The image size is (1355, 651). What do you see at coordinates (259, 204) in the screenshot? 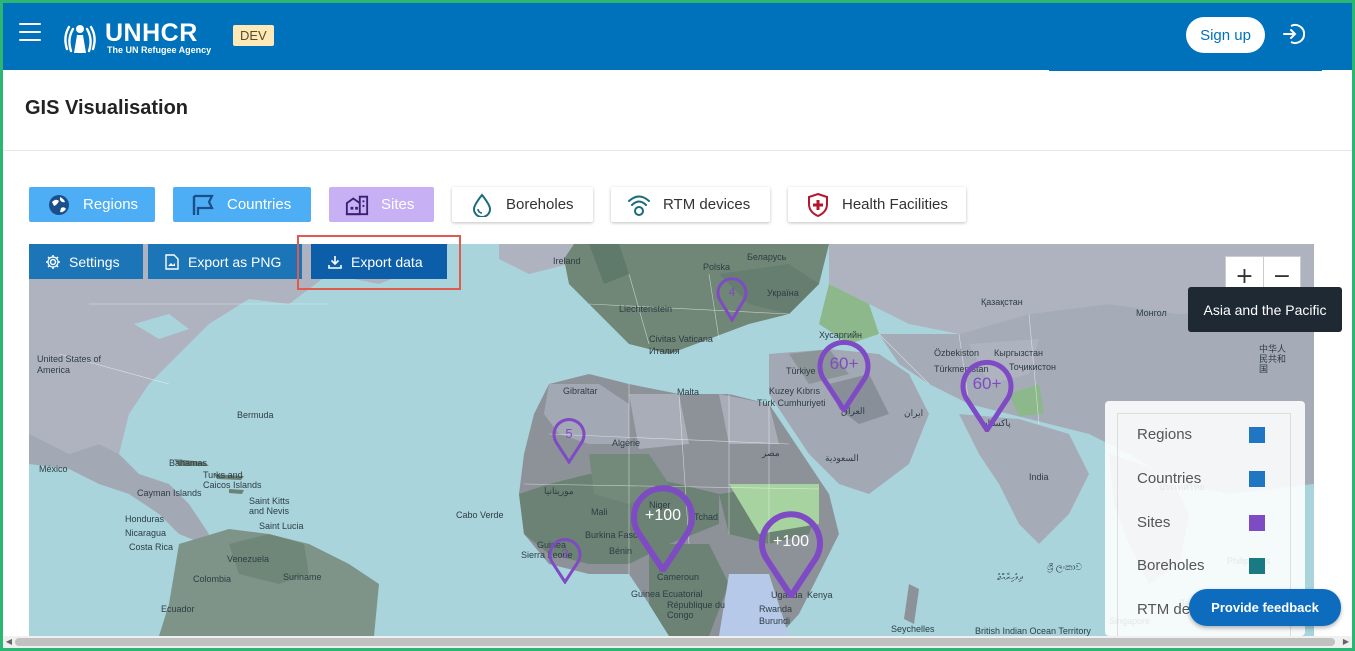
I see `layer-countries-label: Countries` at bounding box center [259, 204].